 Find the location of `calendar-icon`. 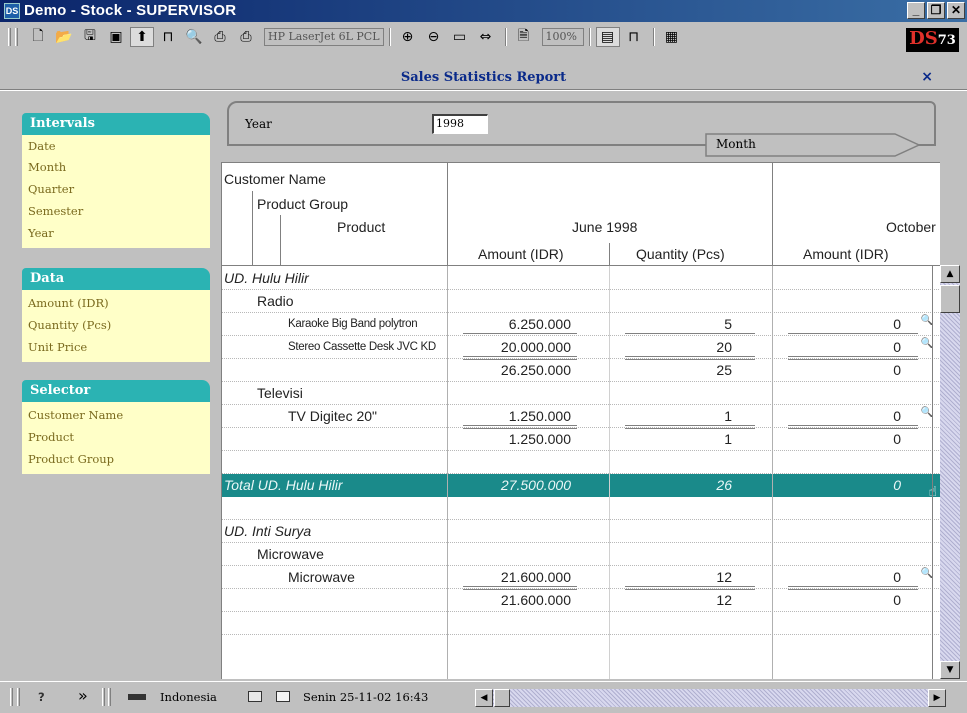

calendar-icon is located at coordinates (255, 696).